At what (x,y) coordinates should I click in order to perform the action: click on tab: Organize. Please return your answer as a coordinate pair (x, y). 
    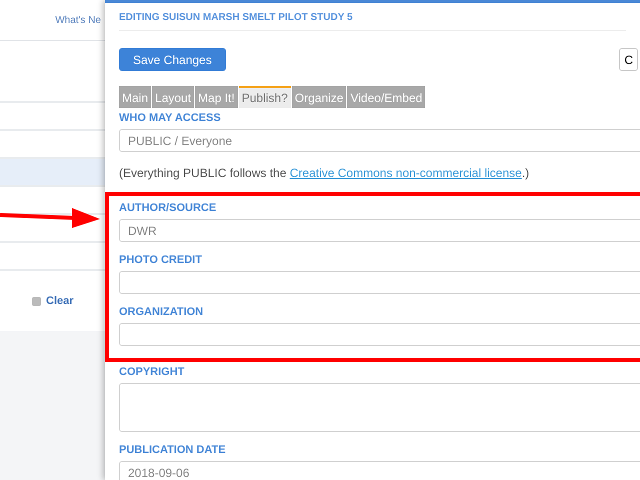
    Looking at the image, I should click on (319, 97).